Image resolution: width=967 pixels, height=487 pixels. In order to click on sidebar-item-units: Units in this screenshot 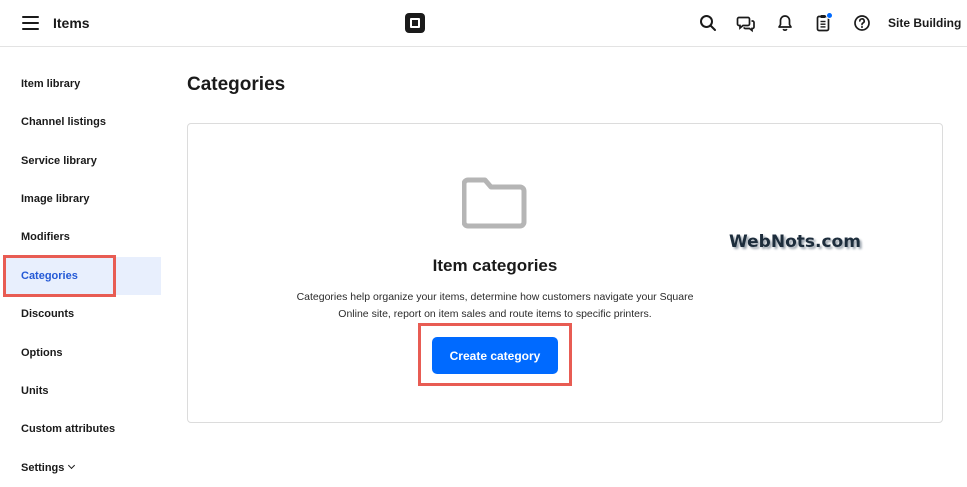, I will do `click(81, 391)`.